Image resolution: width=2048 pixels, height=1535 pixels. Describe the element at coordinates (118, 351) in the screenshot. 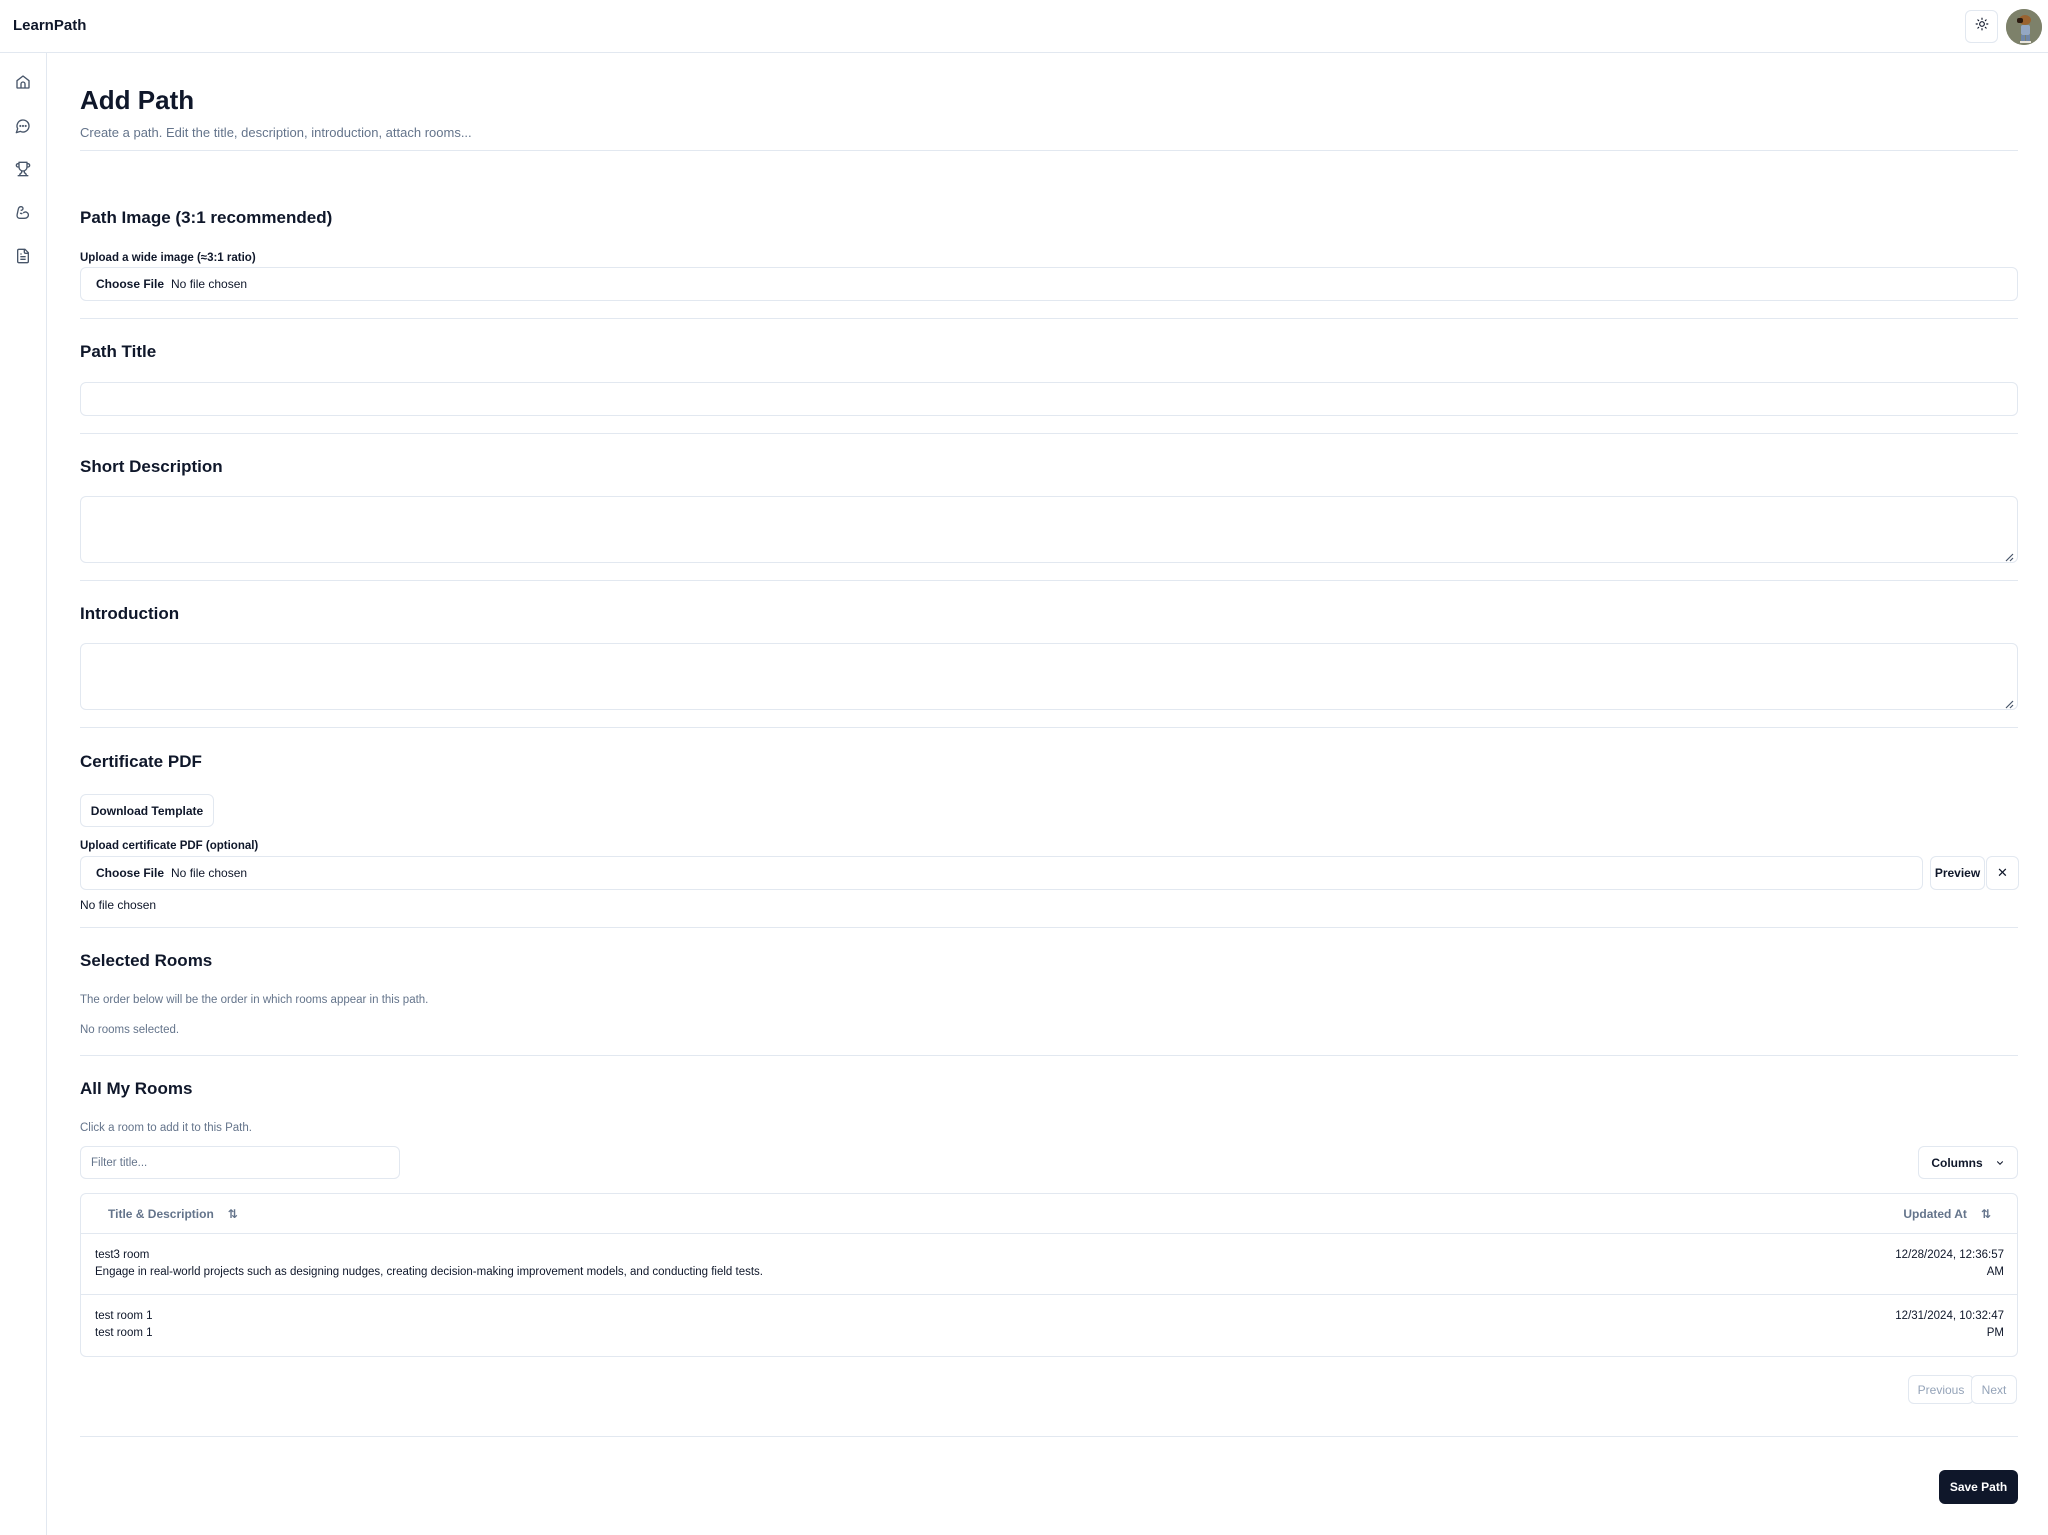

I see `path-title-heading: Path Title` at that location.